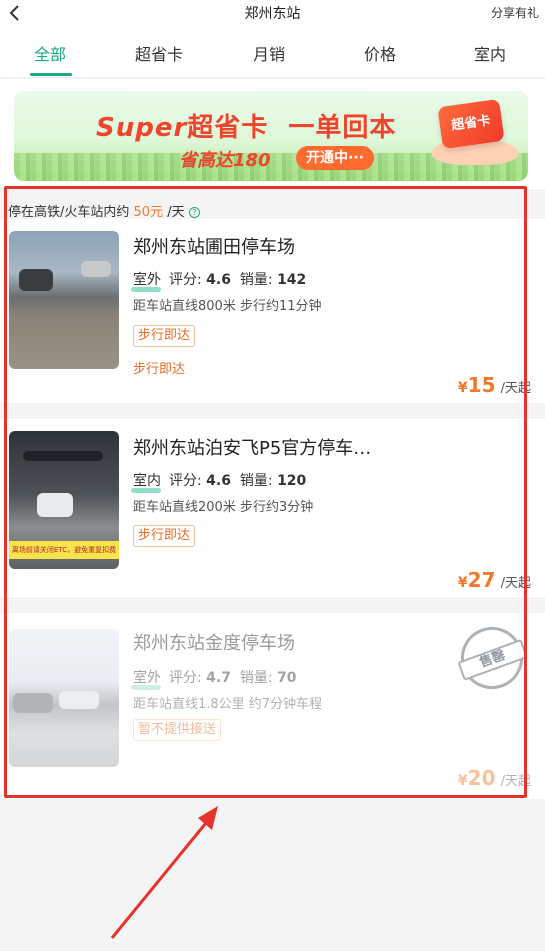  What do you see at coordinates (148, 212) in the screenshot?
I see `note-price: 50元` at bounding box center [148, 212].